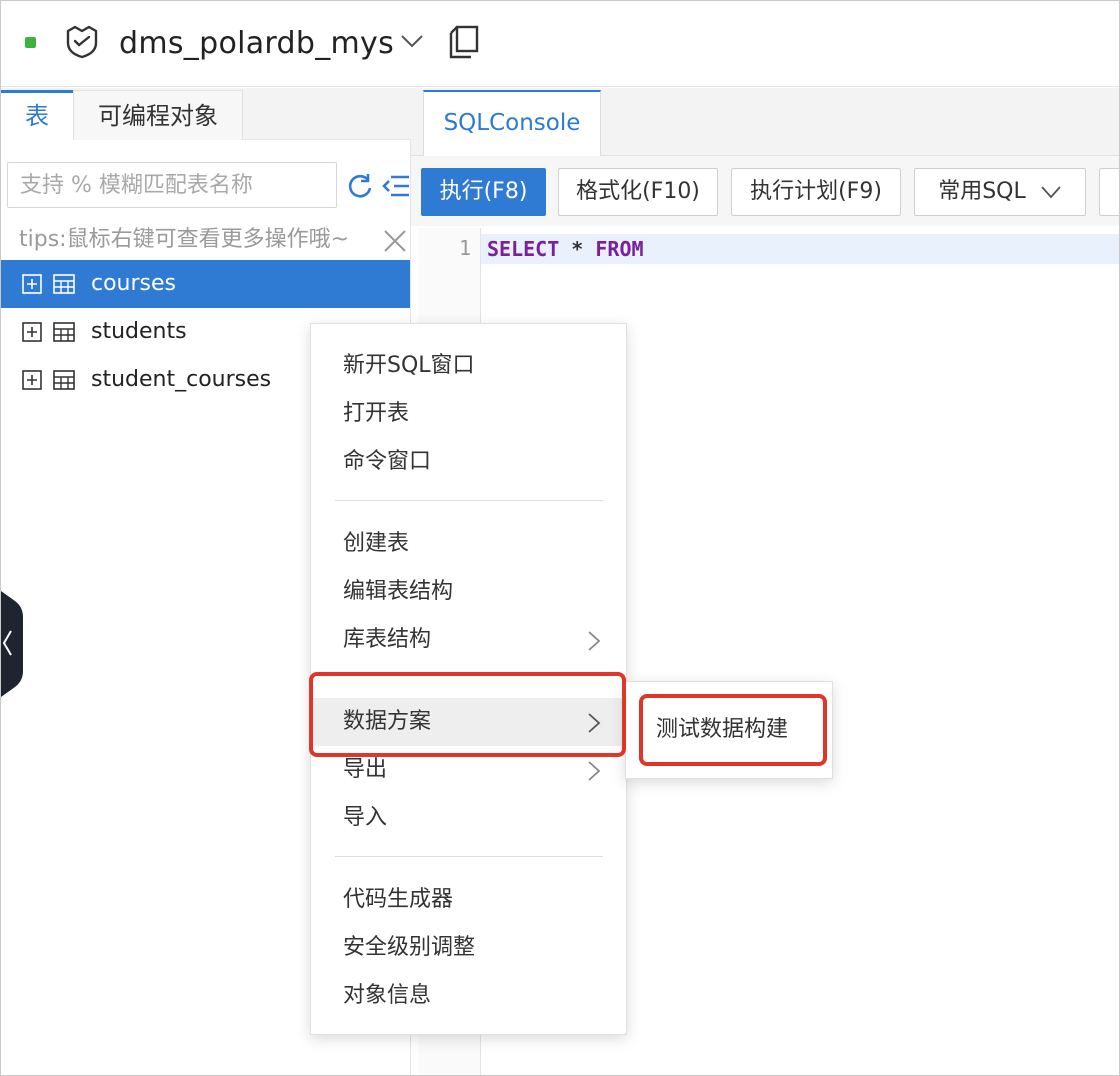 Image resolution: width=1120 pixels, height=1076 pixels. Describe the element at coordinates (619, 249) in the screenshot. I see `sql-keyword-from: FROM` at that location.